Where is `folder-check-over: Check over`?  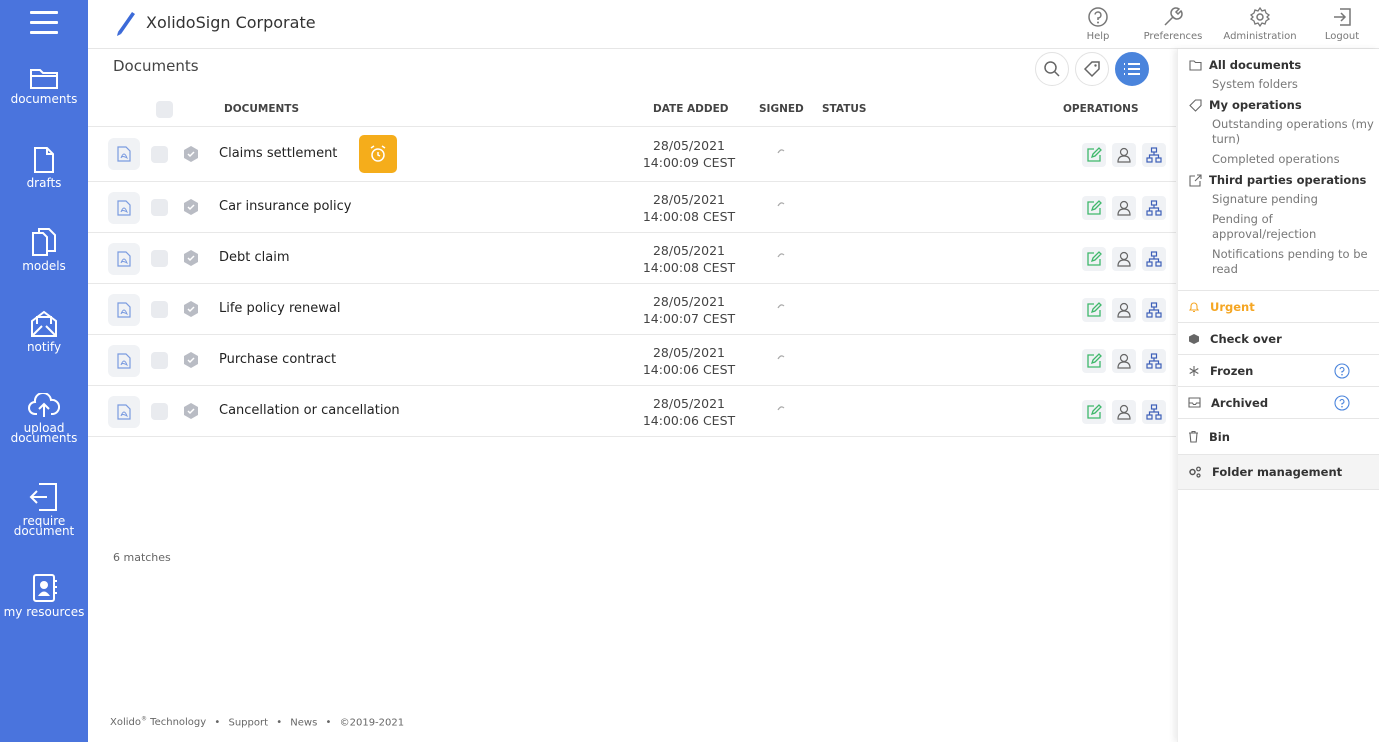 folder-check-over: Check over is located at coordinates (1278, 338).